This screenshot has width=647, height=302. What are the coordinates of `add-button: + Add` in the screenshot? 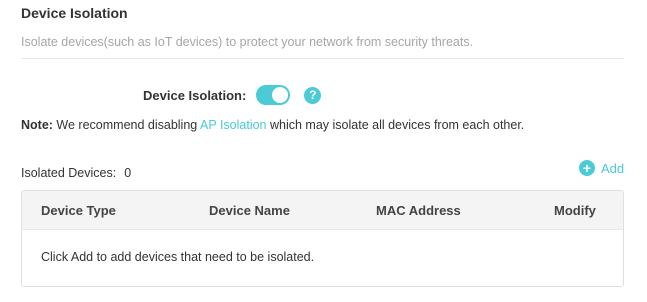 It's located at (601, 168).